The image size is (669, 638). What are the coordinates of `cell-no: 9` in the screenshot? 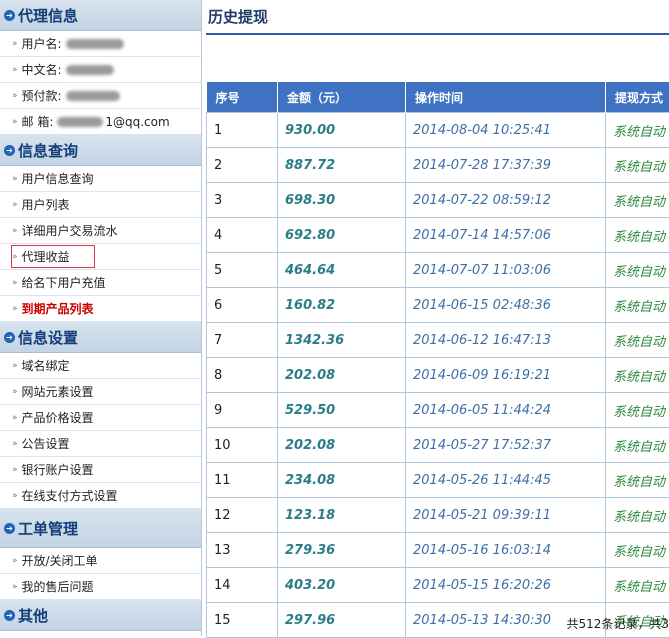 It's located at (242, 410).